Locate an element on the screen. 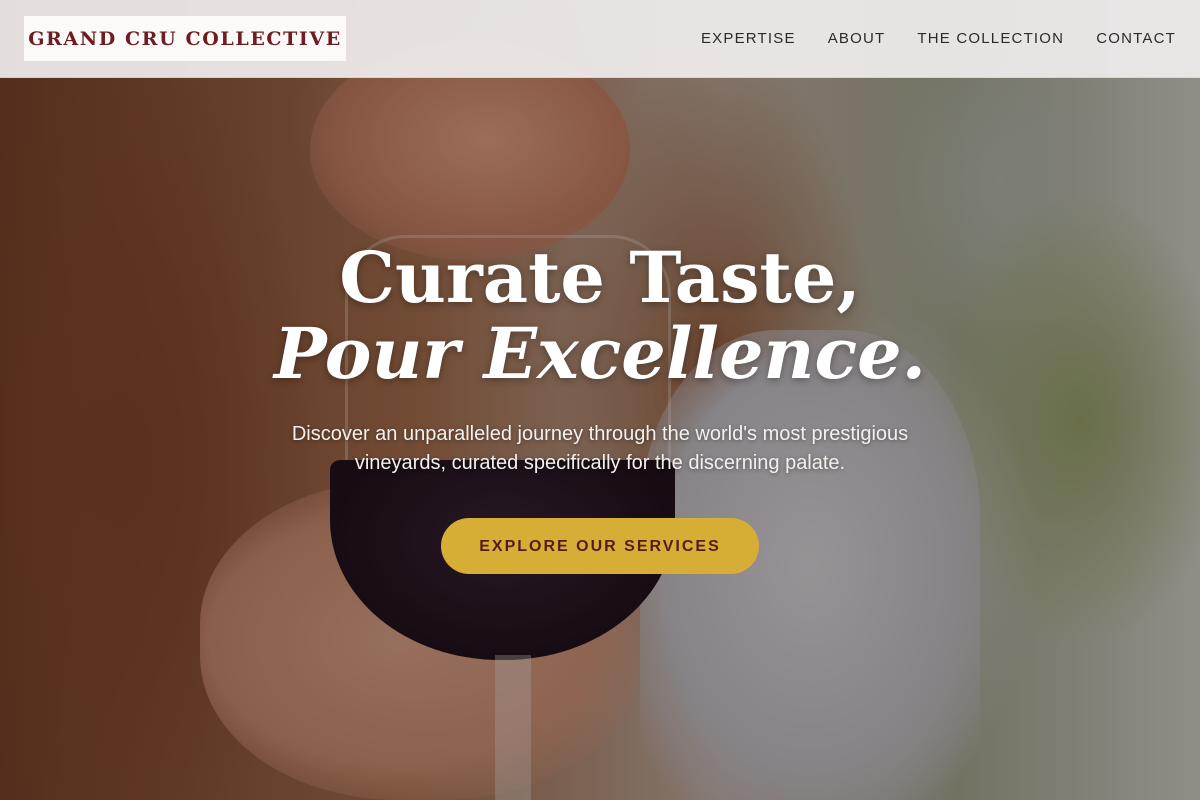 This screenshot has height=800, width=1200. main-nav: EXPERTISE ABOUT THE COLLECTION CONTACT is located at coordinates (938, 38).